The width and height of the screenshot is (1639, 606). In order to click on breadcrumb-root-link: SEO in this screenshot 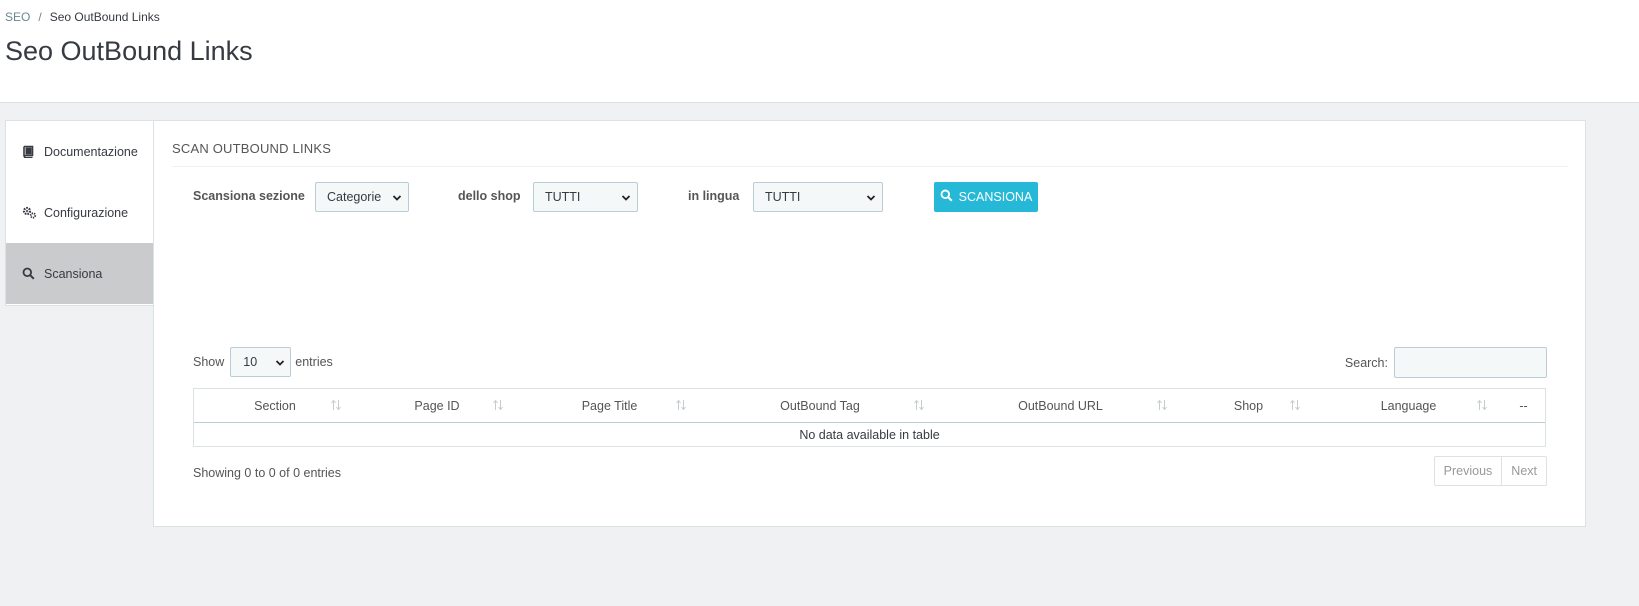, I will do `click(17, 17)`.